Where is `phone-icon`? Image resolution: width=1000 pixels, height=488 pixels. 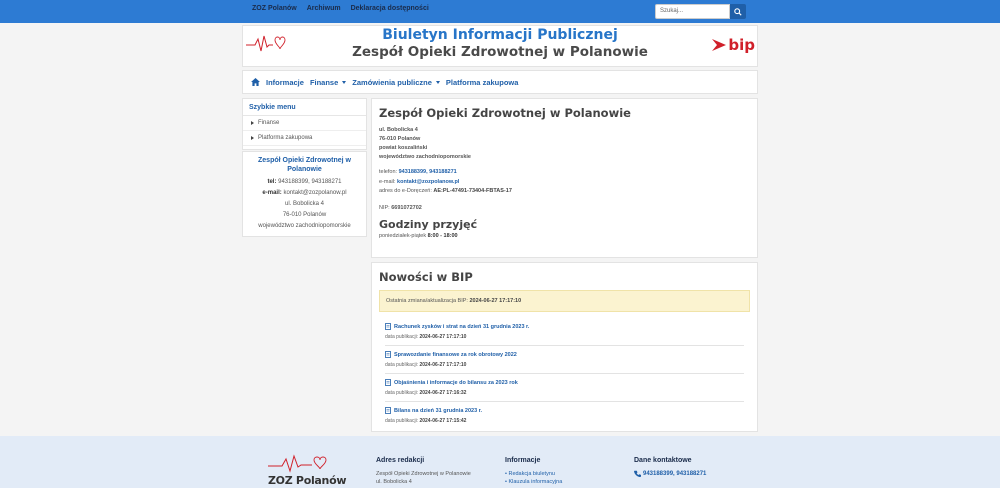 phone-icon is located at coordinates (637, 473).